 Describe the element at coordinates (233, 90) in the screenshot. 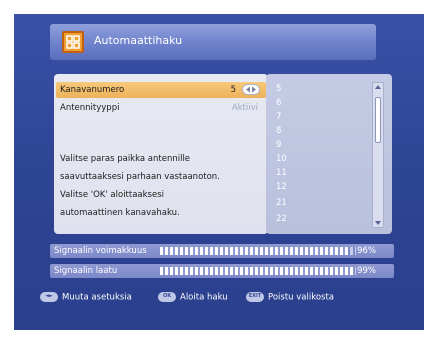

I see `channel-number-value: 5` at that location.